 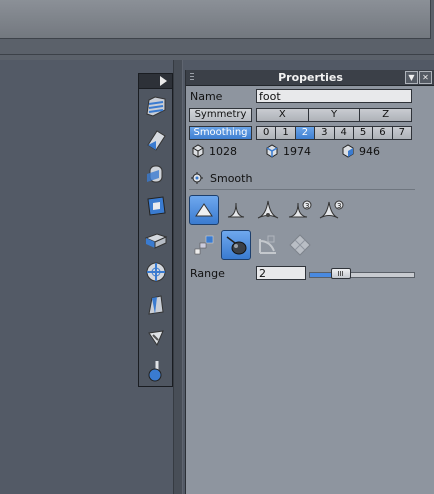 I want to click on cylinder-cut-icon, so click(x=156, y=173).